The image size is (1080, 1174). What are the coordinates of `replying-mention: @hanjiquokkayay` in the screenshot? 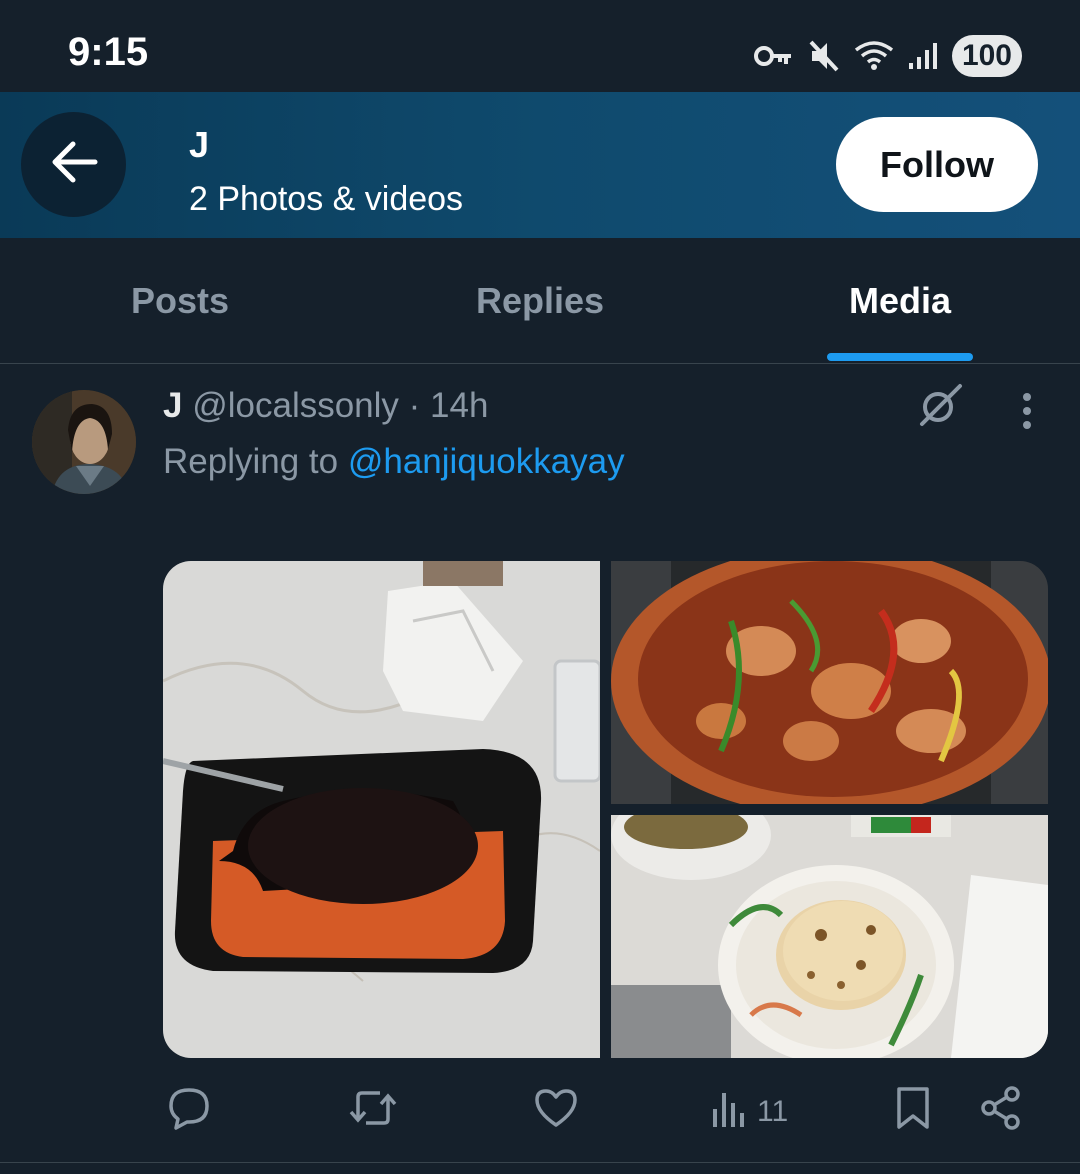 It's located at (486, 461).